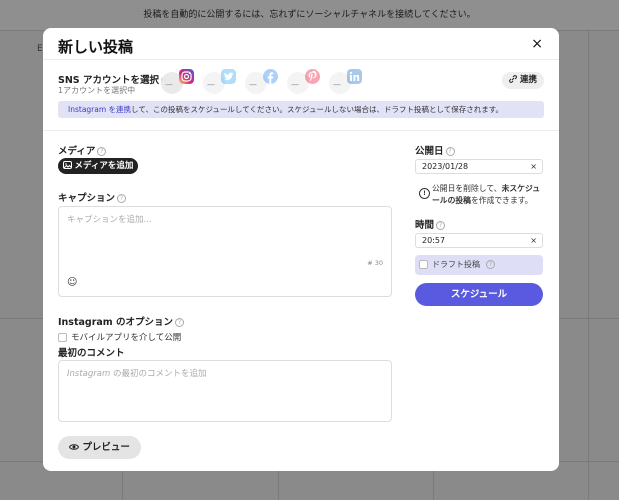  What do you see at coordinates (479, 265) in the screenshot?
I see `draft-post-option: ドラフト投稿?` at bounding box center [479, 265].